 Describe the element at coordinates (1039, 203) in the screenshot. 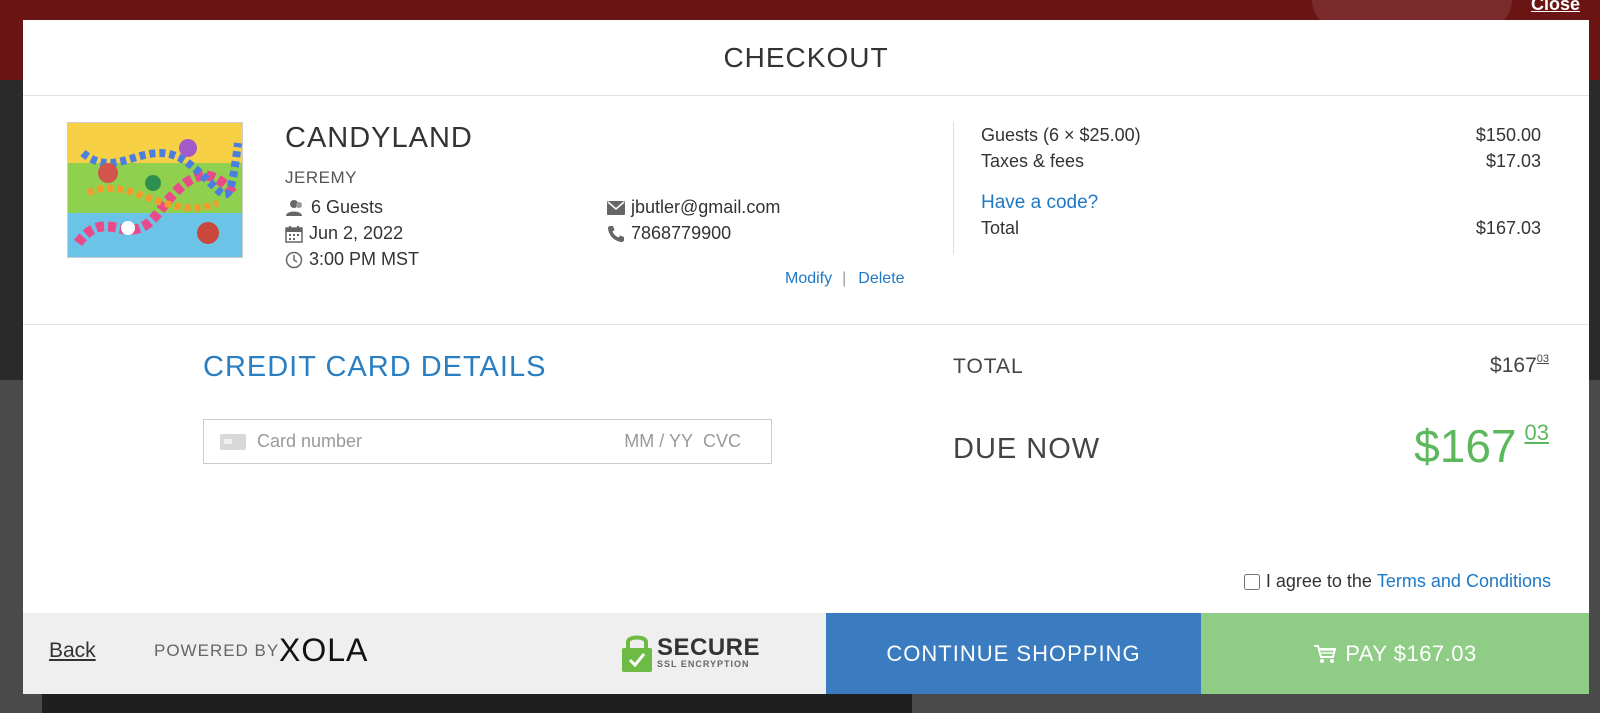

I see `promo-code-link: Have a code?` at that location.